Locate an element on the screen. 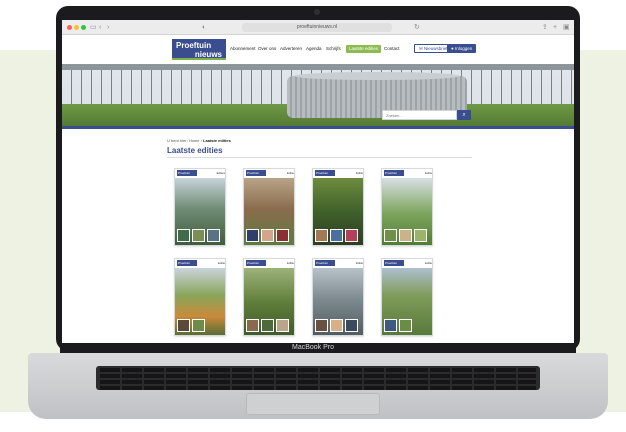 Image resolution: width=626 pixels, height=432 pixels. back-icon: ‹ is located at coordinates (100, 27).